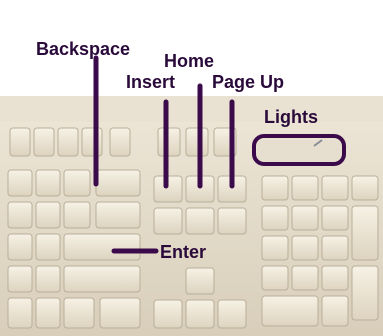  I want to click on label-insert: Insert, so click(151, 82).